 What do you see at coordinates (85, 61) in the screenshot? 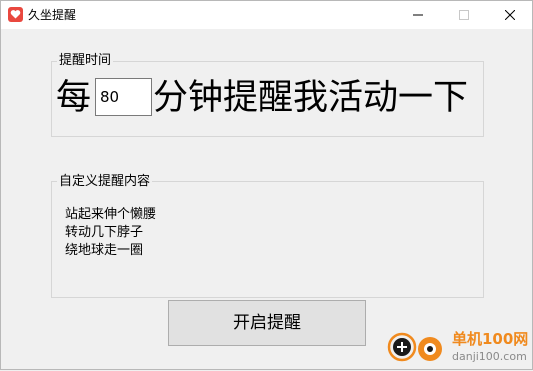
I see `reminder-time-legend: 提醒时间` at bounding box center [85, 61].